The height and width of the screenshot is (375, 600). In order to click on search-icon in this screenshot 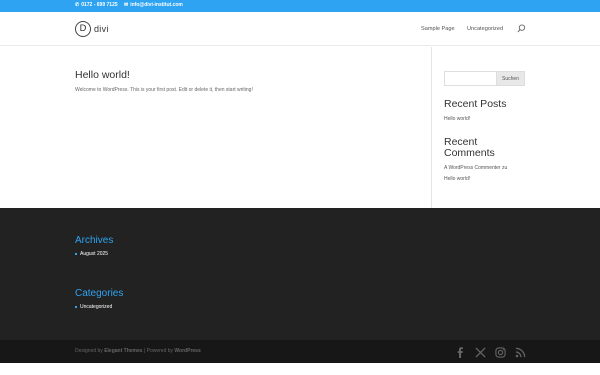, I will do `click(521, 28)`.